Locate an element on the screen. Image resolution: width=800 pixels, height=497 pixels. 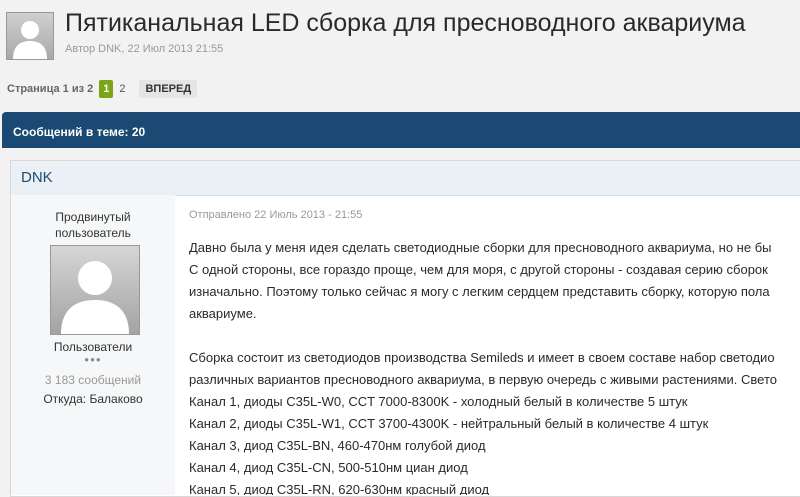
topic-author-avatar is located at coordinates (30, 36).